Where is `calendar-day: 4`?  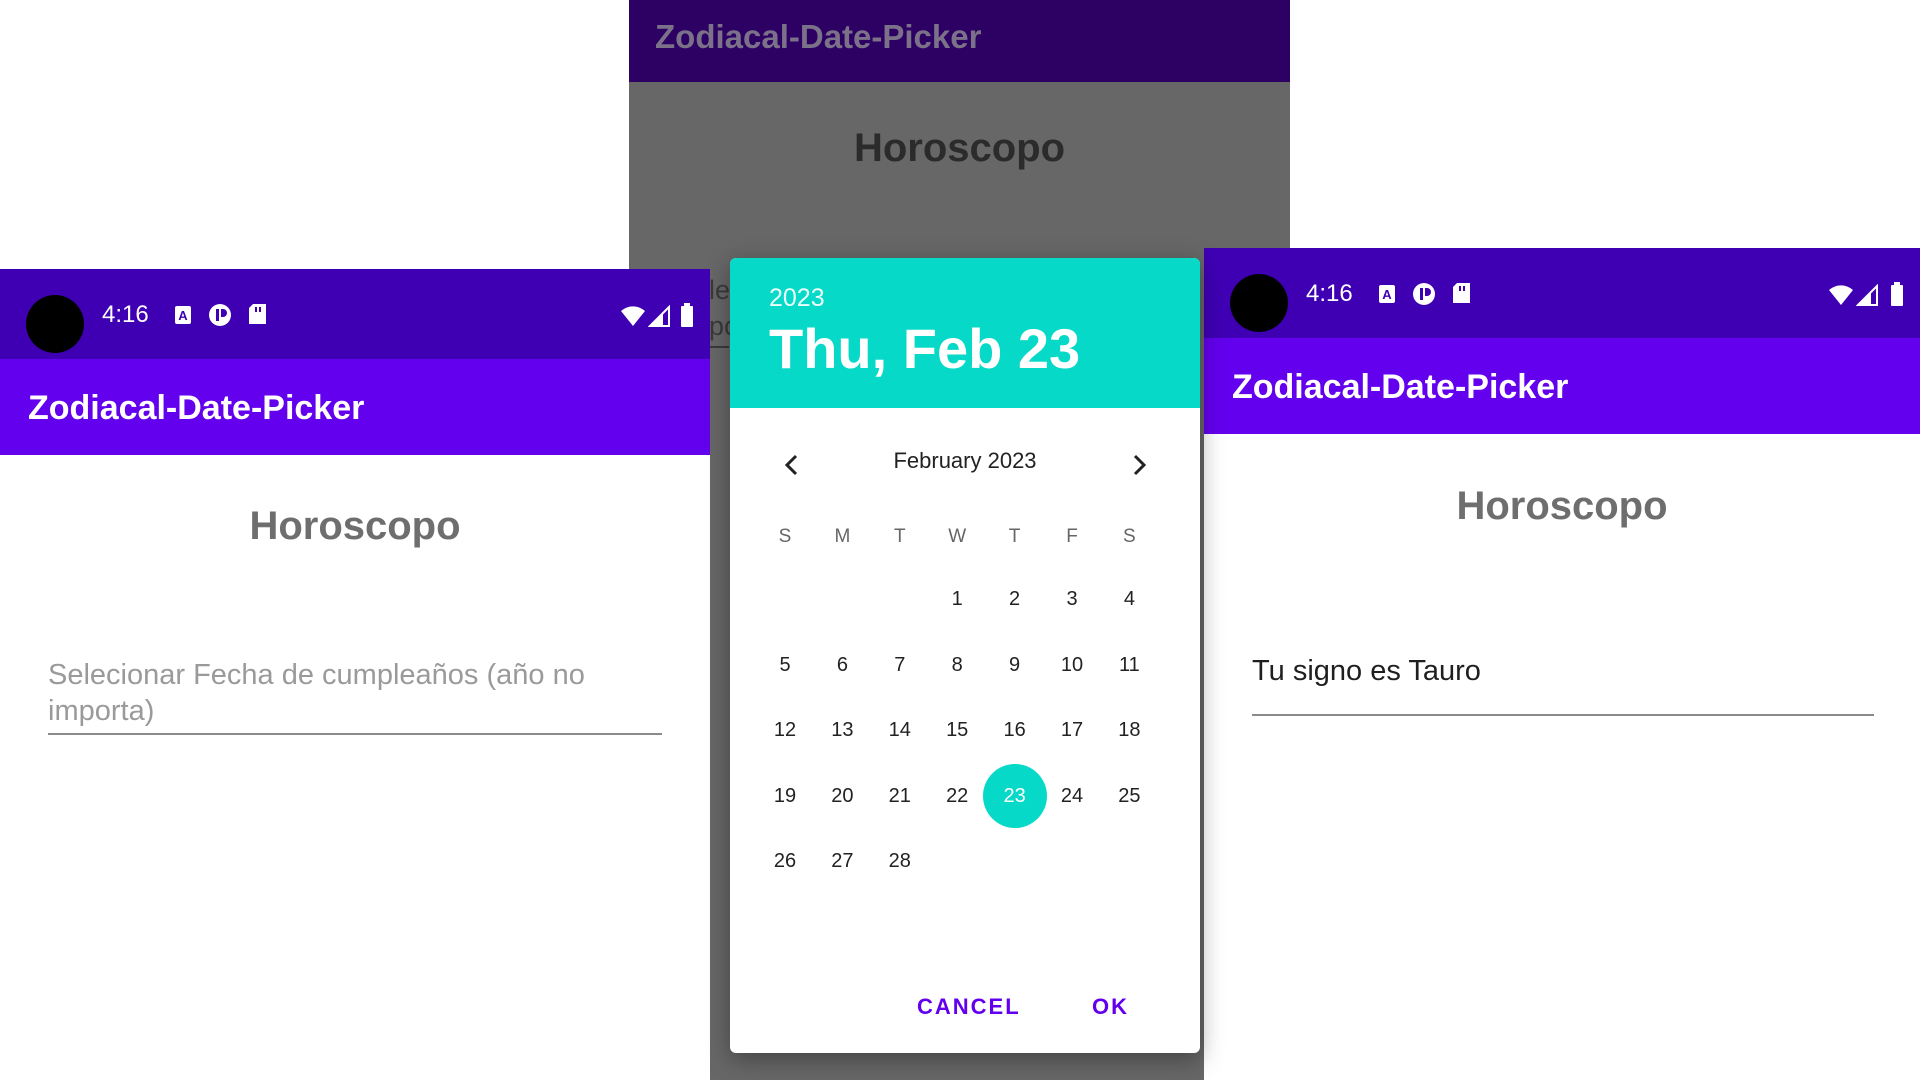 calendar-day: 4 is located at coordinates (1129, 599).